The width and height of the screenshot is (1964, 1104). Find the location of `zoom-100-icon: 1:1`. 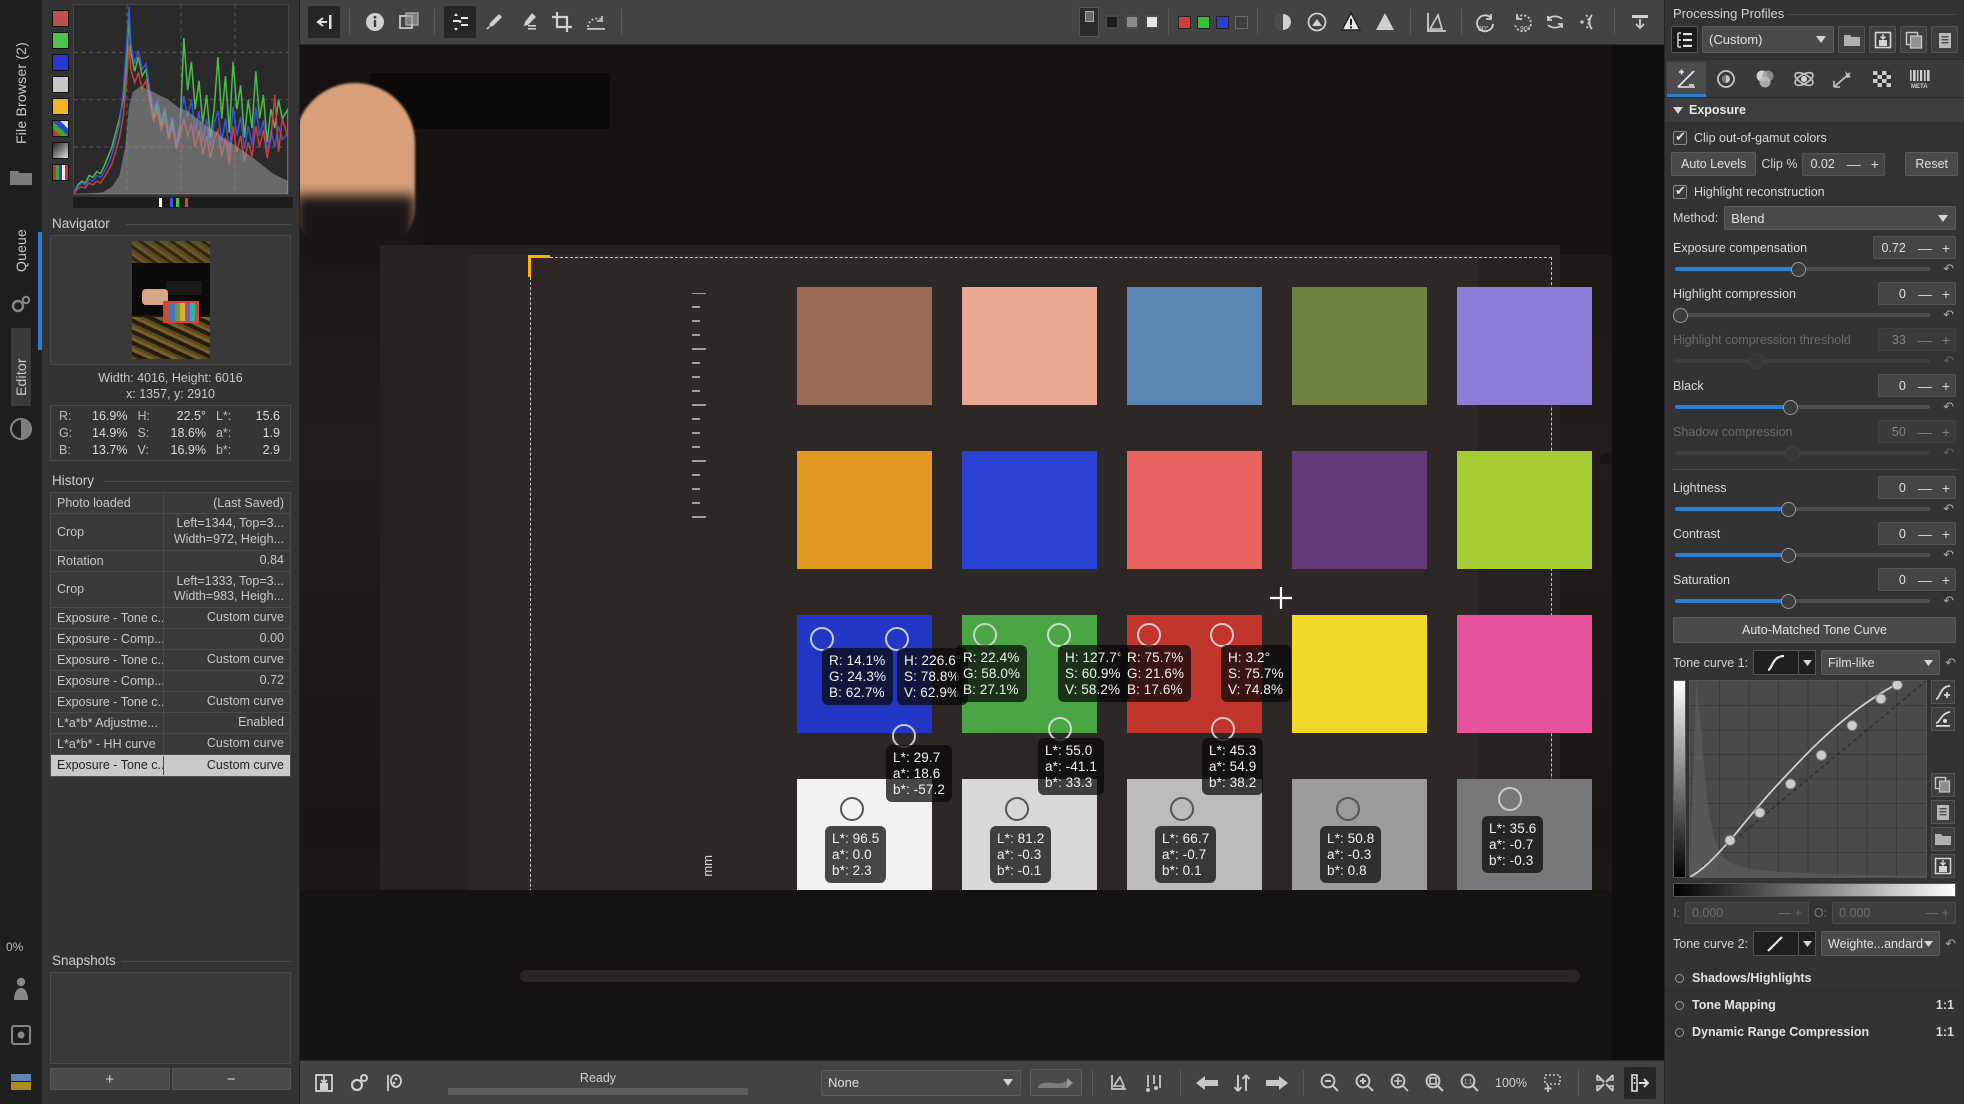

zoom-100-icon: 1:1 is located at coordinates (1470, 1083).